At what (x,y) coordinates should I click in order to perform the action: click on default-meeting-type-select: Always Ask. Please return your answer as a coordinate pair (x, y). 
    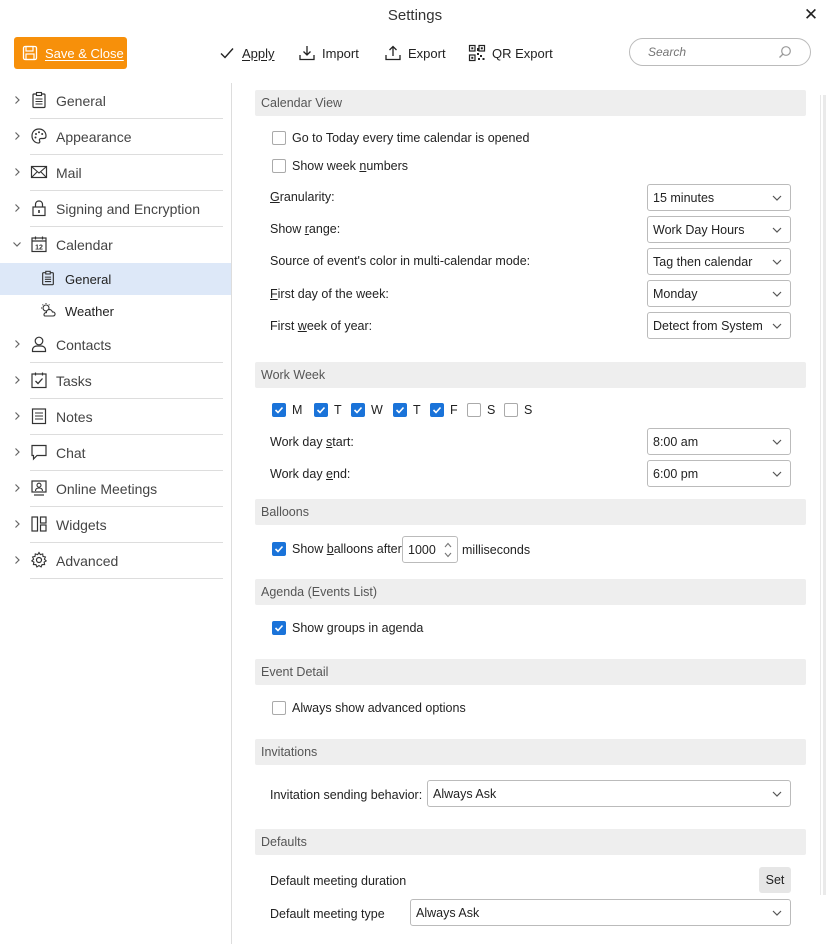
    Looking at the image, I should click on (600, 912).